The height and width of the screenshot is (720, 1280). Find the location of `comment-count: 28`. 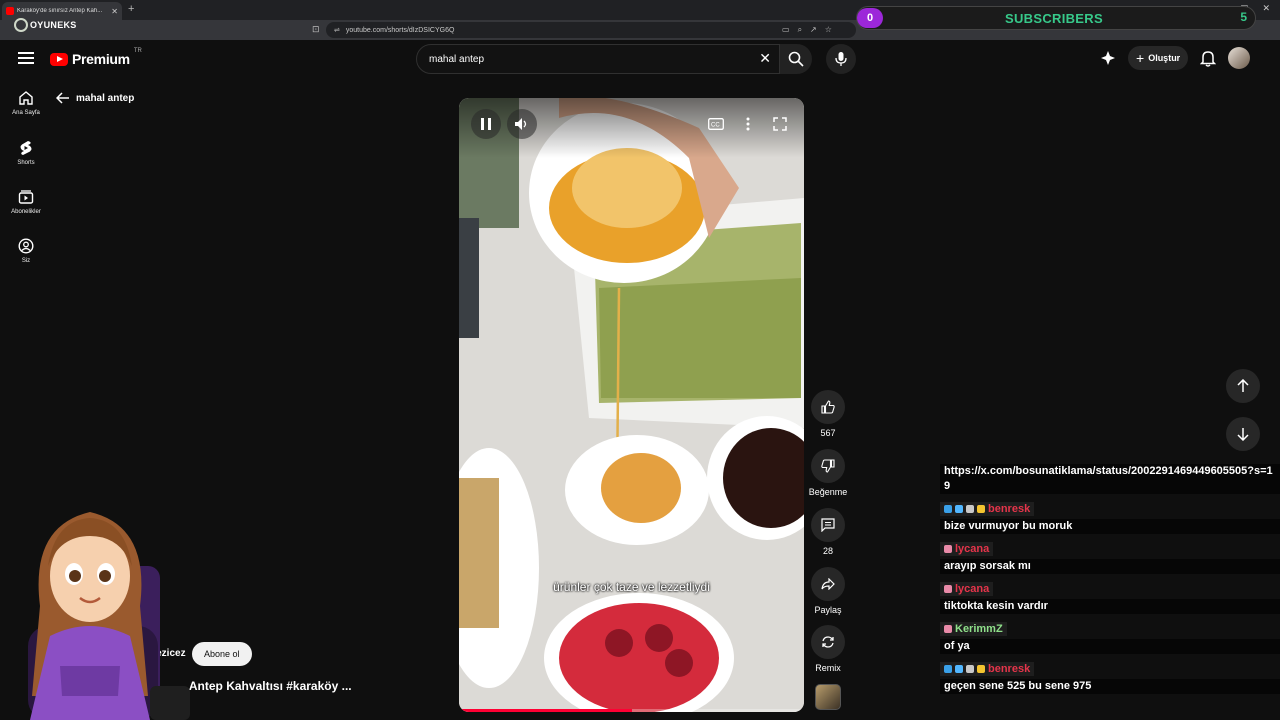

comment-count: 28 is located at coordinates (827, 551).